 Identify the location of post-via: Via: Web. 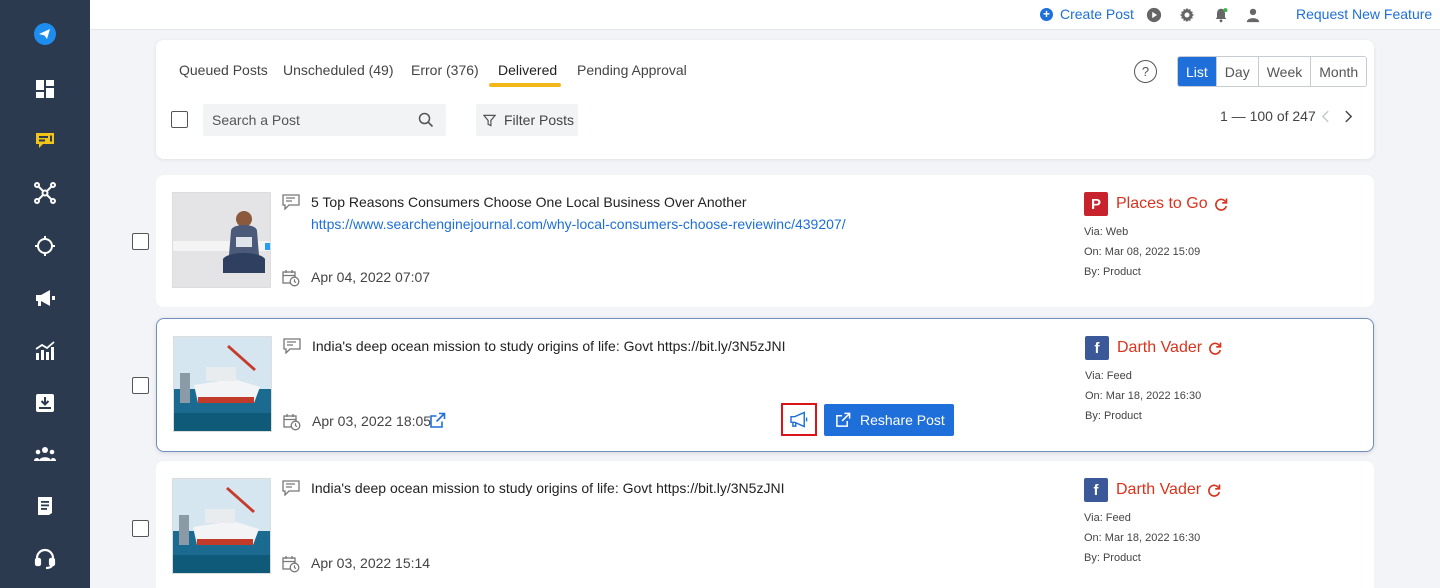
(1106, 232).